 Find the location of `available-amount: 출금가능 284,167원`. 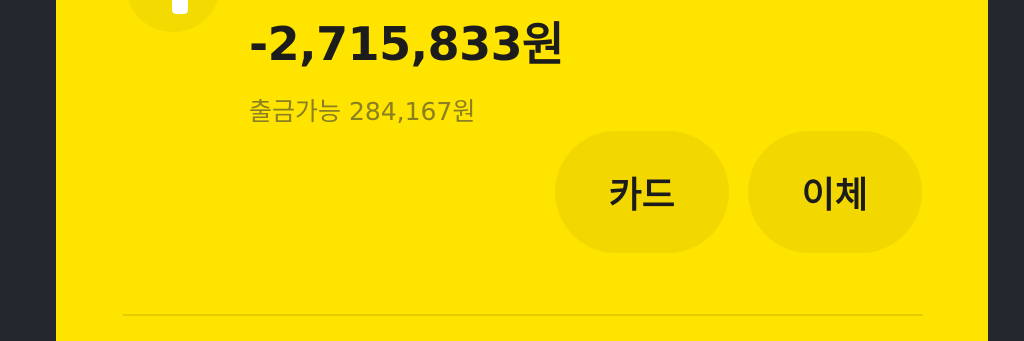

available-amount: 출금가능 284,167원 is located at coordinates (362, 111).